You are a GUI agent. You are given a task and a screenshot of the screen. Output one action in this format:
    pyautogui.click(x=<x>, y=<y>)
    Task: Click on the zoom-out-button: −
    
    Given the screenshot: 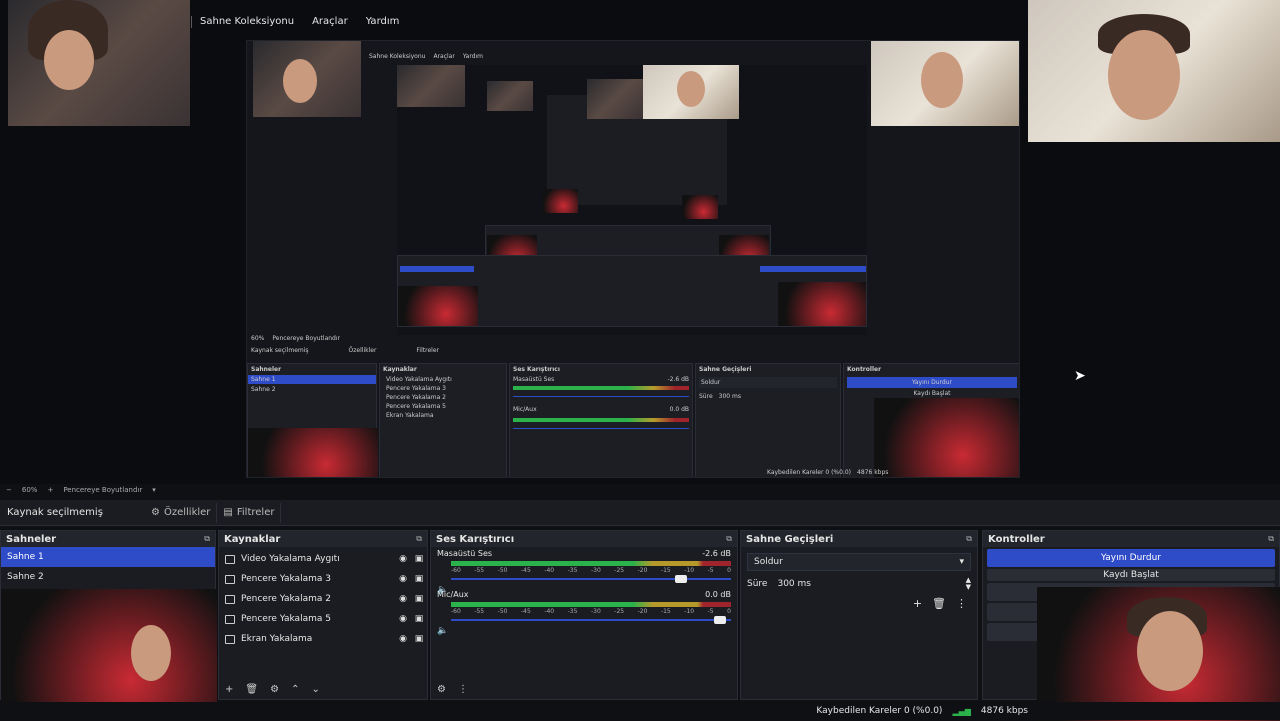 What is the action you would take?
    pyautogui.click(x=9, y=490)
    